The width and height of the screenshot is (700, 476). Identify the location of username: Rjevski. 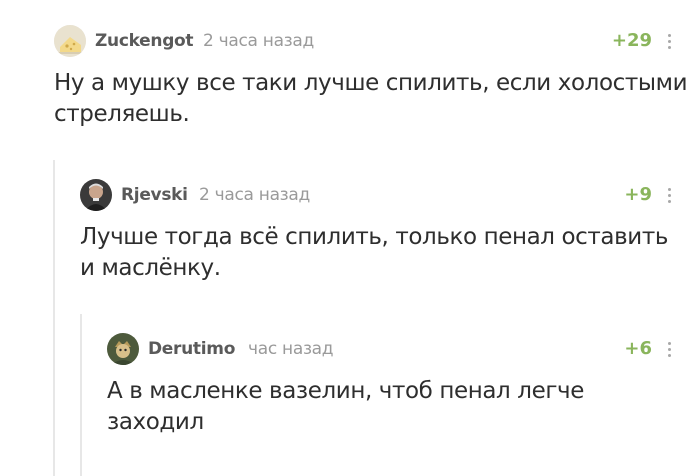
(154, 195).